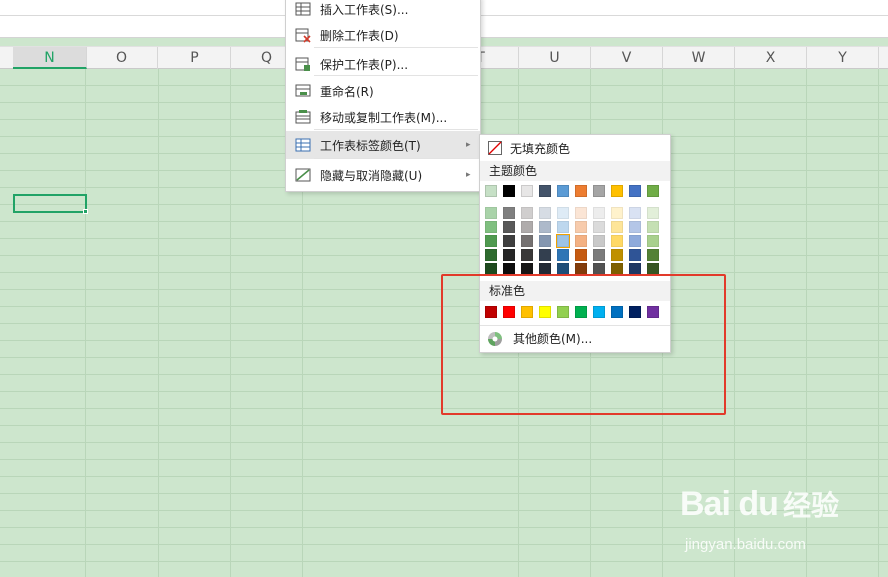 The image size is (888, 577). I want to click on menu-item-hide-unhide: 隐藏与取消隐藏(U) ▸, so click(383, 175).